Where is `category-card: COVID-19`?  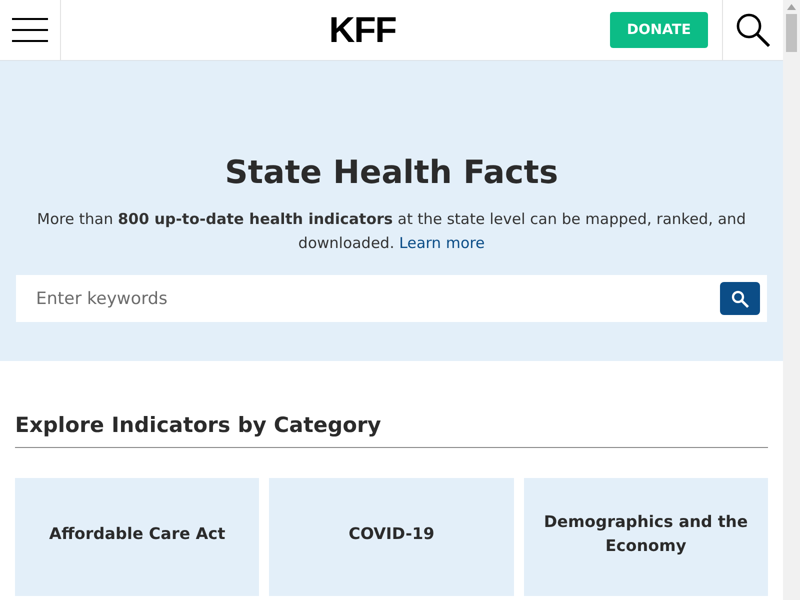
category-card: COVID-19 is located at coordinates (391, 537).